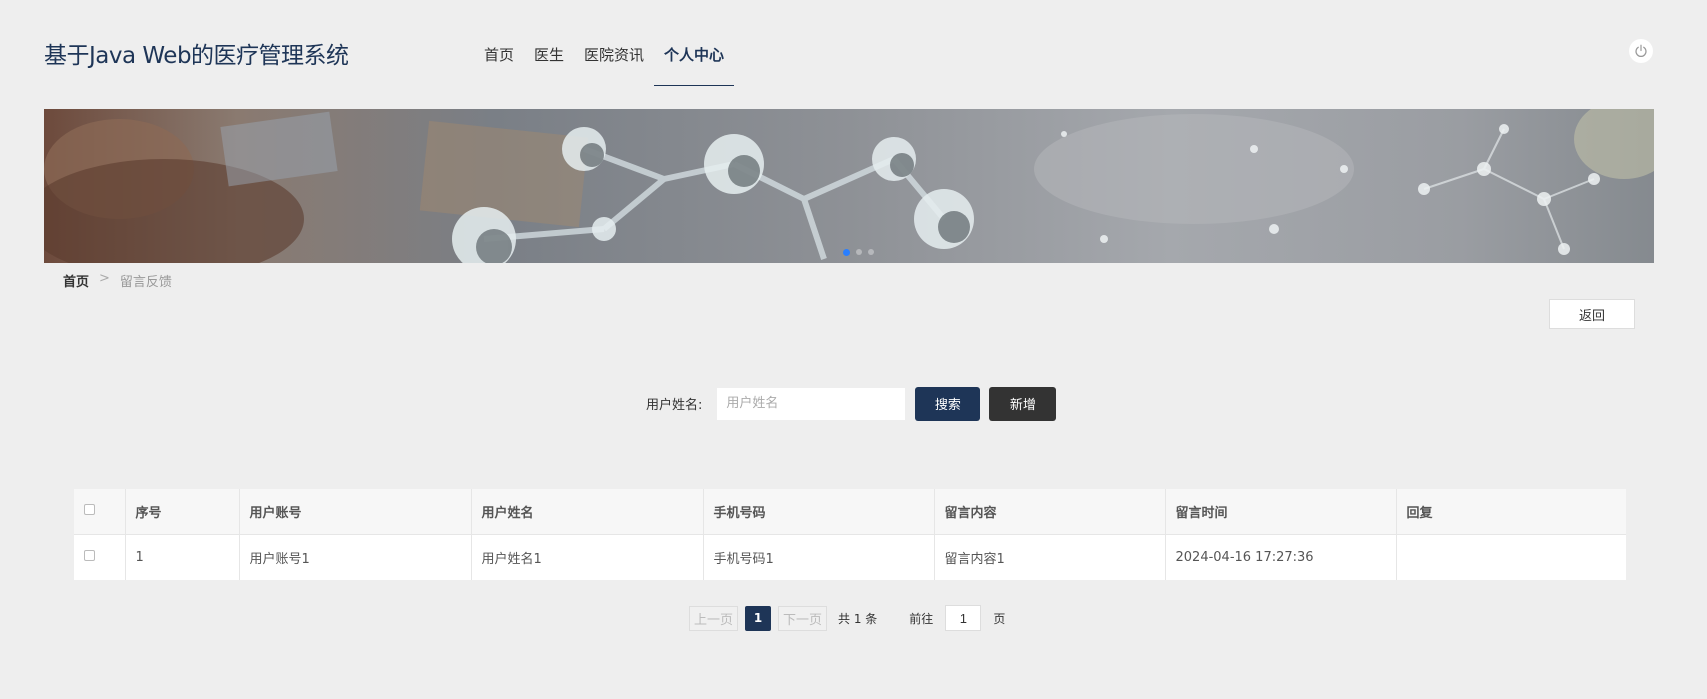  I want to click on table-header-row: 序号 用户账号 用户姓名 手机号码 留言内容 留言时间 回复, so click(850, 511).